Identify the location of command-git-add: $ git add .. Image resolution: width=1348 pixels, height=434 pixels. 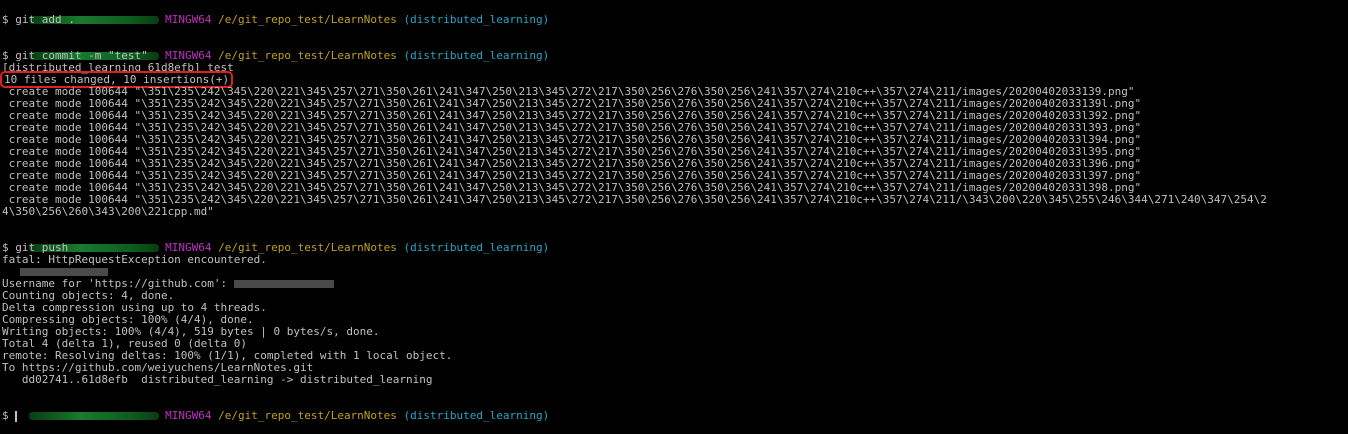
(38, 19).